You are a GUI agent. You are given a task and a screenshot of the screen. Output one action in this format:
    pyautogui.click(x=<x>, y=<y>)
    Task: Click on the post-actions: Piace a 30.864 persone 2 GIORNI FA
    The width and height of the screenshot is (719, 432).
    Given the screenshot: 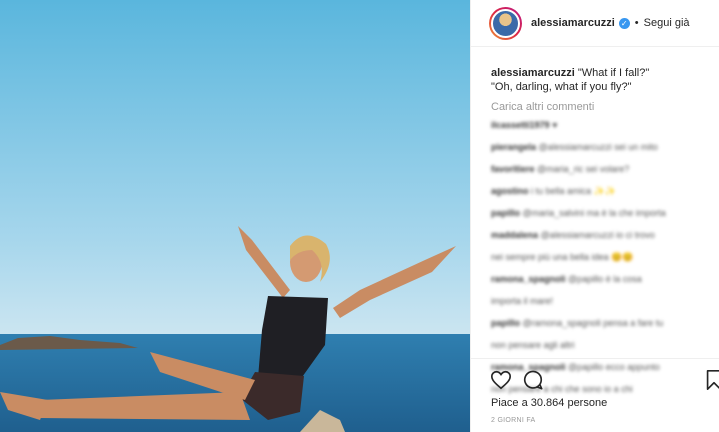 What is the action you would take?
    pyautogui.click(x=595, y=395)
    